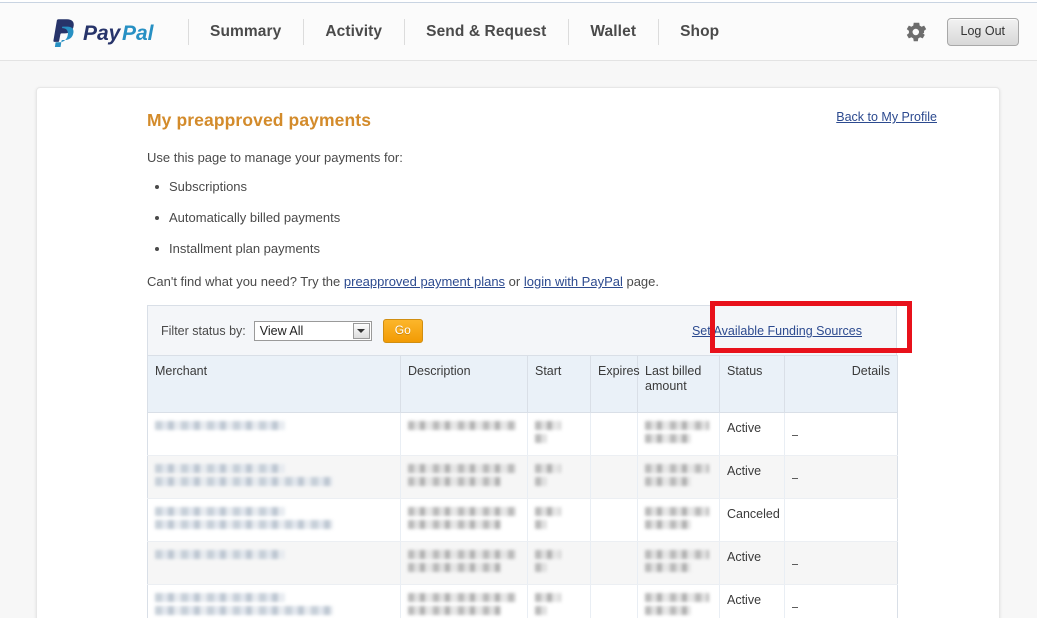  Describe the element at coordinates (203, 330) in the screenshot. I see `filter-status-label: Filter status by:` at that location.